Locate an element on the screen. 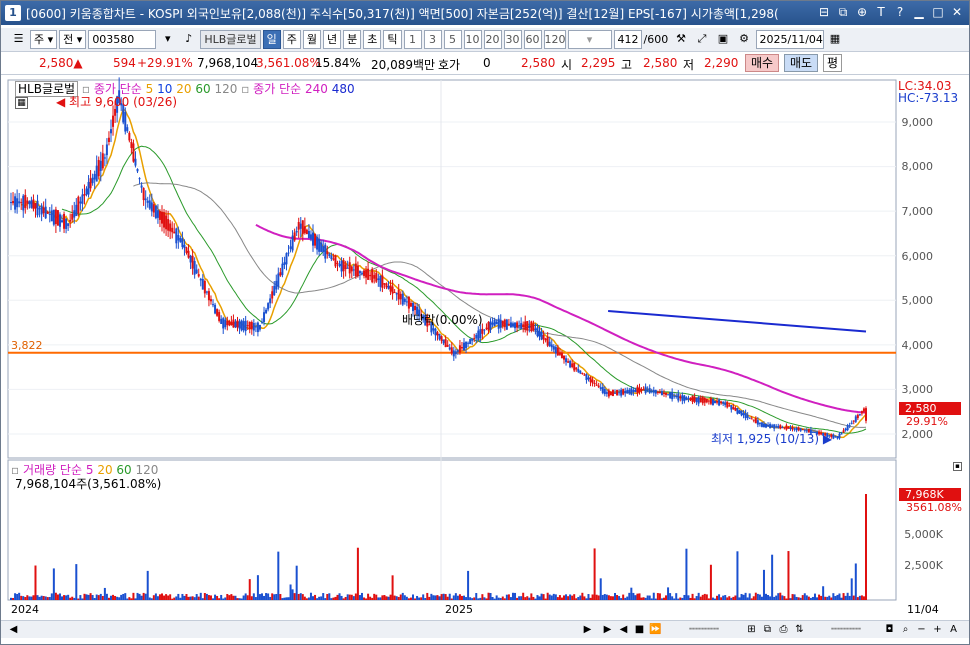 The height and width of the screenshot is (645, 970). camera-icon: ◘ is located at coordinates (889, 629).